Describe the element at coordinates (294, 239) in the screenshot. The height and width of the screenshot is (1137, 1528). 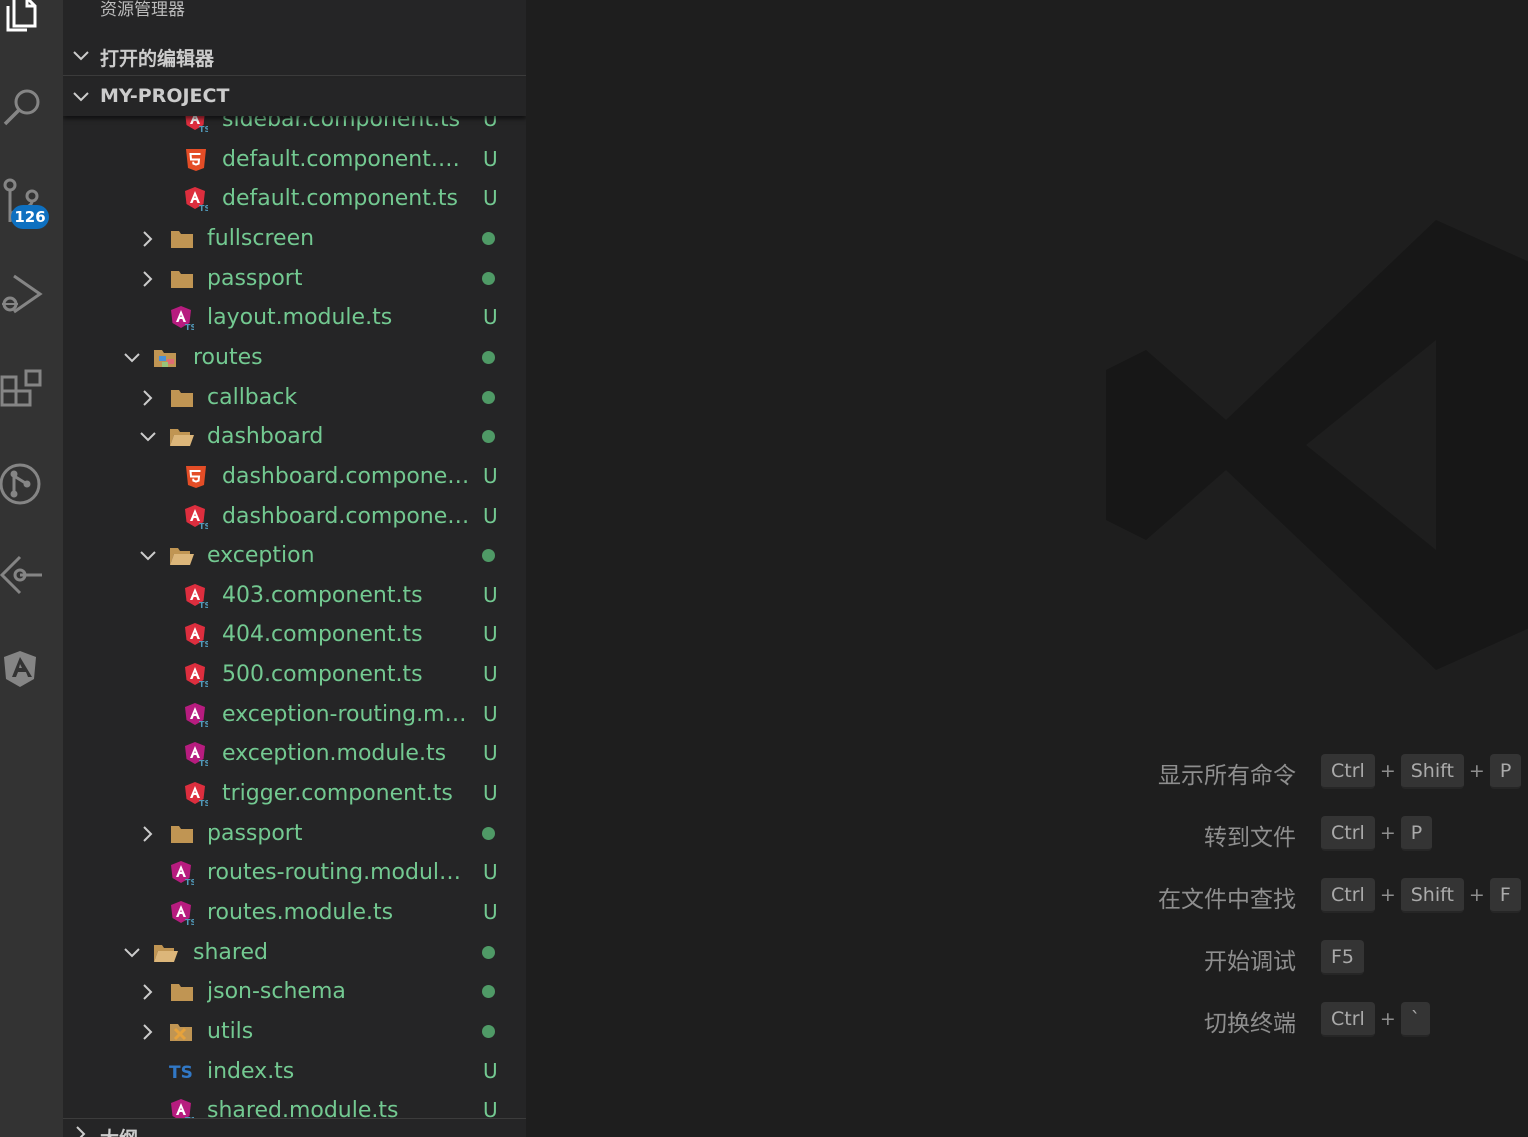
I see `tree-folder-fullscreen: fullscreen` at that location.